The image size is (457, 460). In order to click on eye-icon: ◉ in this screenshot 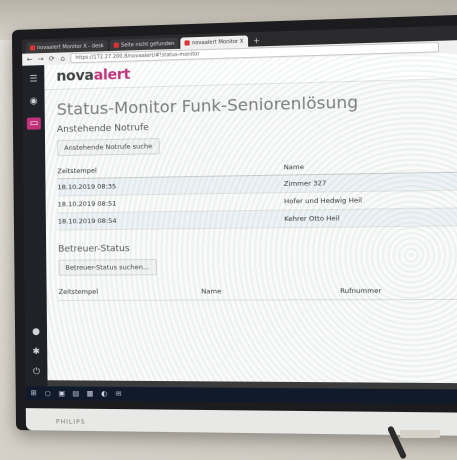, I will do `click(34, 101)`.